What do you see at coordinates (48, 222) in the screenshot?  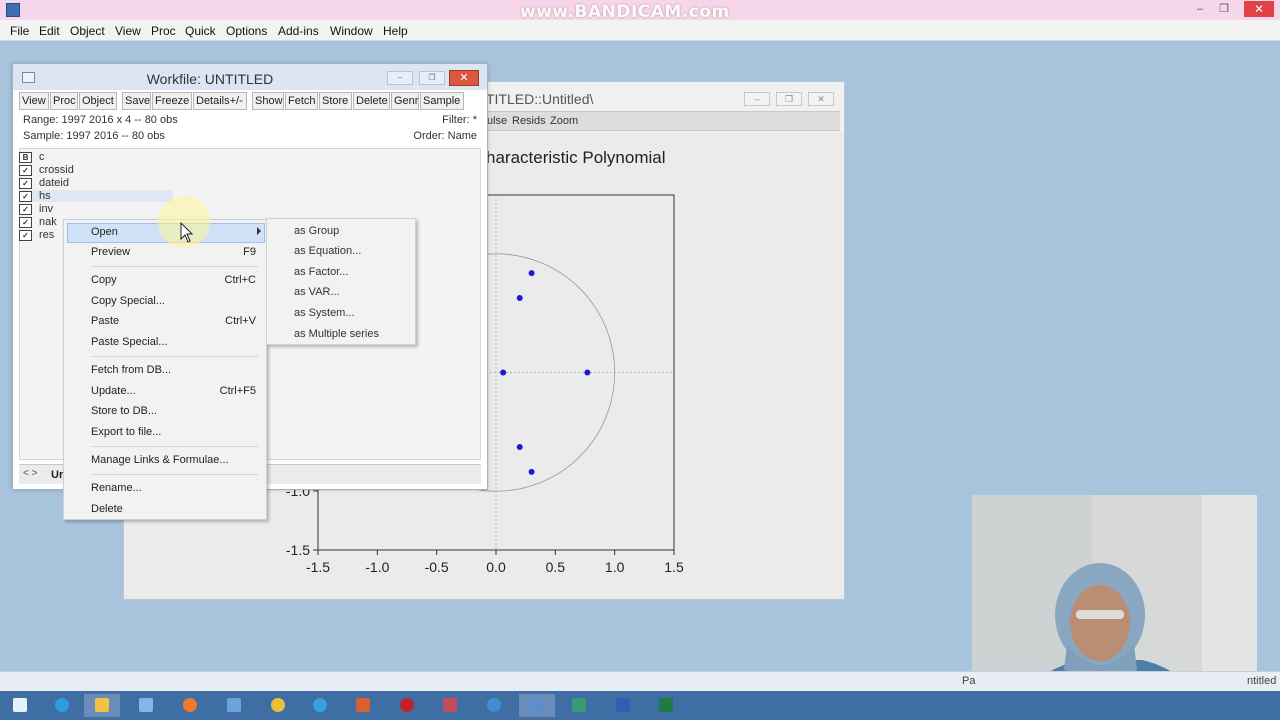 I see `object-name: nak` at bounding box center [48, 222].